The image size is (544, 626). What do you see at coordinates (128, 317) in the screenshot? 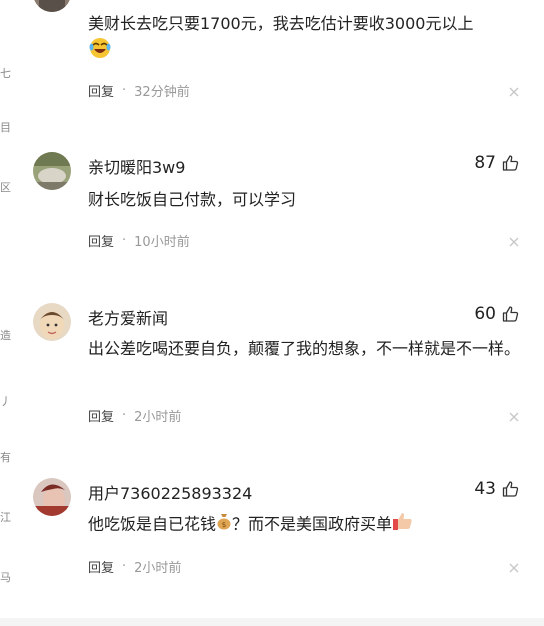
I see `author-name: 老方爱新闻` at bounding box center [128, 317].